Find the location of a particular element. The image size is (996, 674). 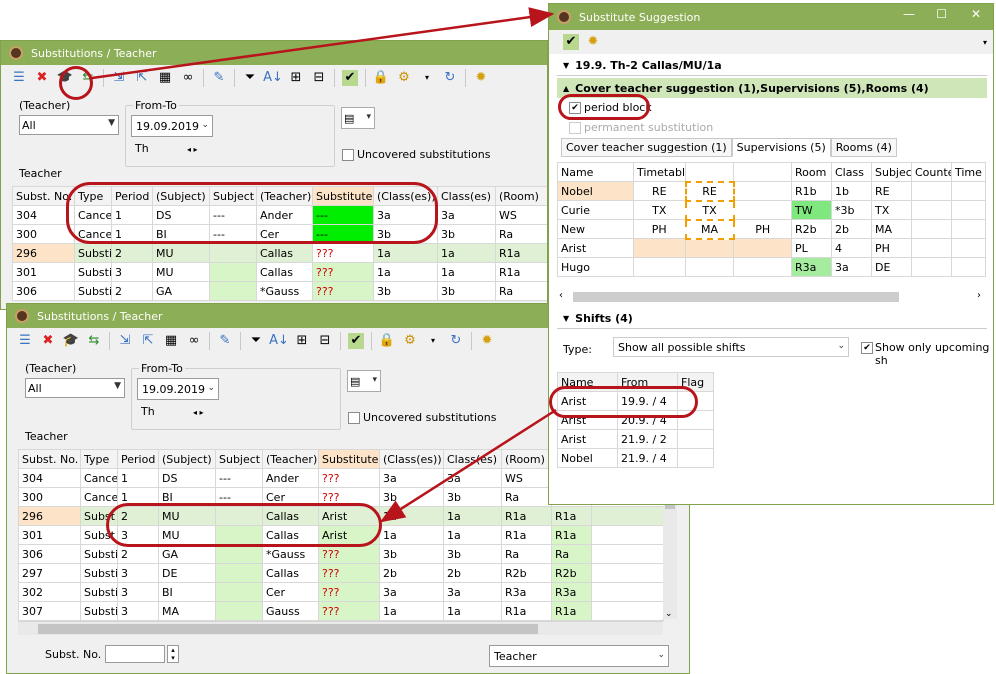

shift-row: Nobel 21.9. / 4 is located at coordinates (635, 458).